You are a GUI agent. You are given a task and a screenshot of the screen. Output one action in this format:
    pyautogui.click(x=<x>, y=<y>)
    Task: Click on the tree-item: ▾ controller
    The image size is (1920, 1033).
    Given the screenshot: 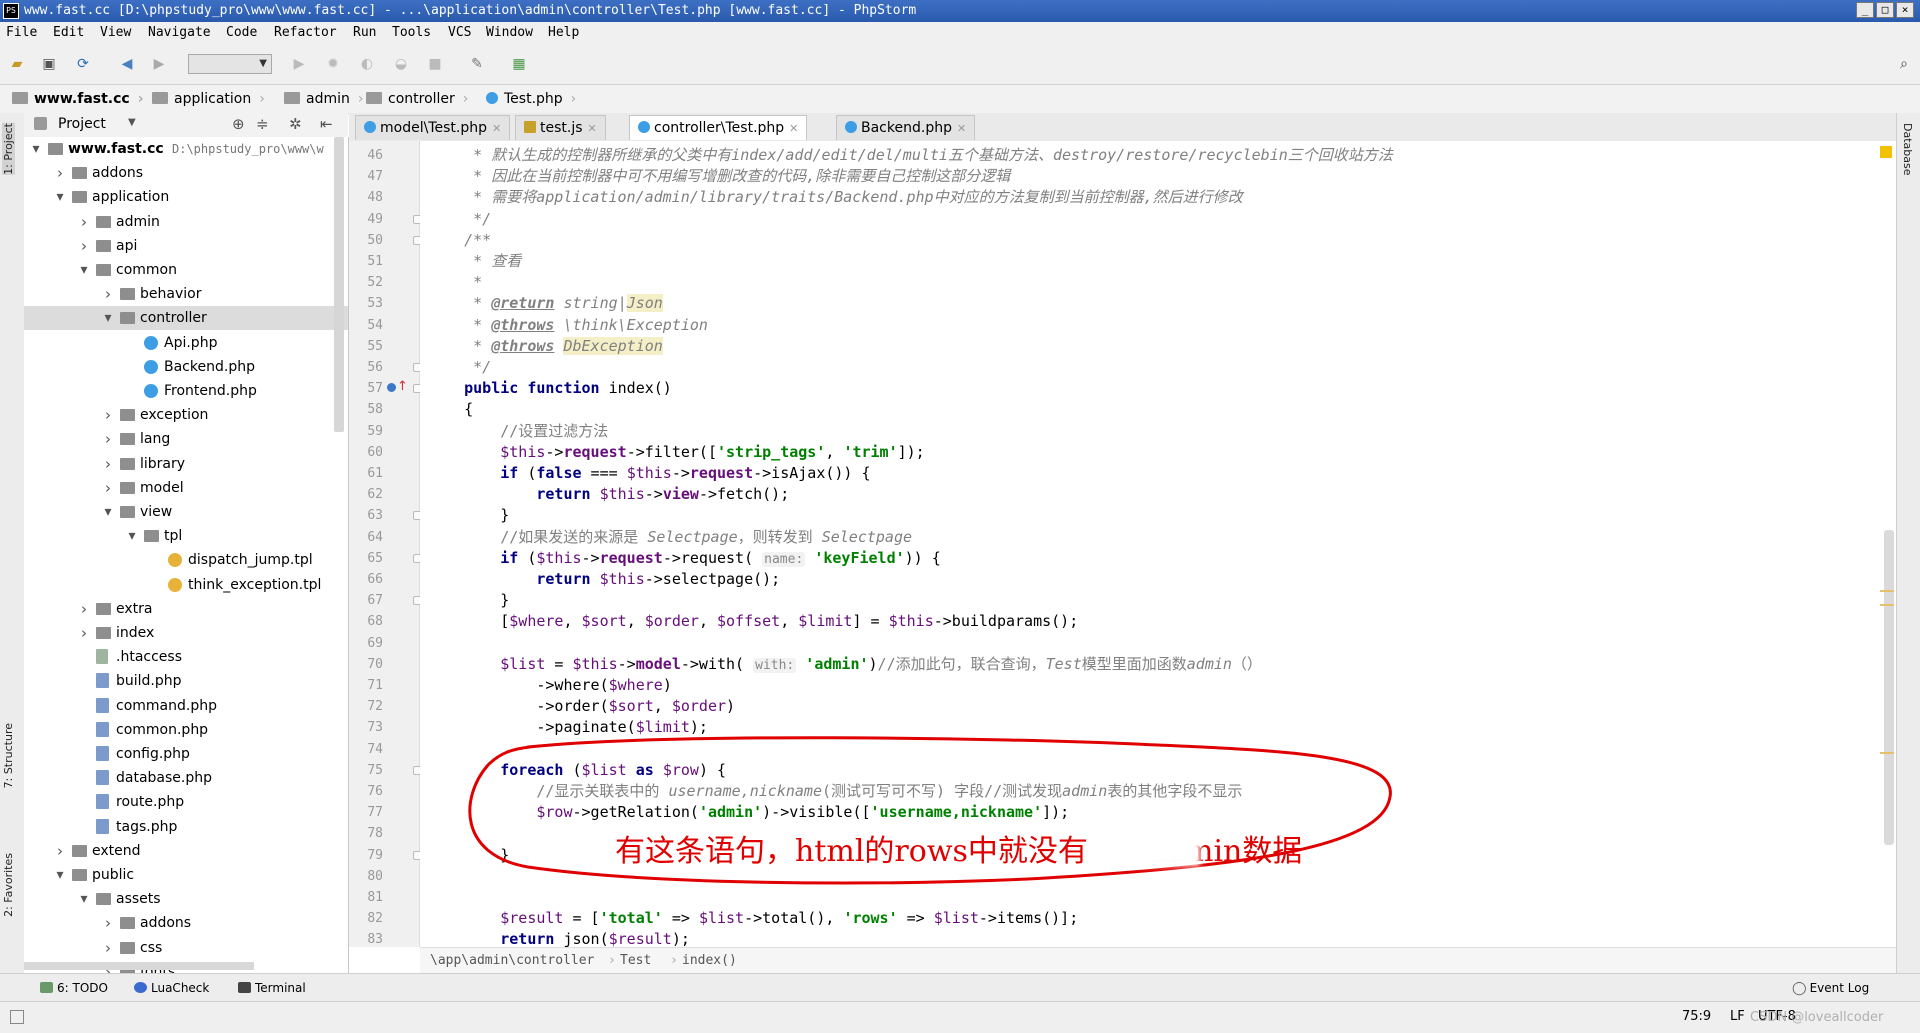 What is the action you would take?
    pyautogui.click(x=186, y=318)
    